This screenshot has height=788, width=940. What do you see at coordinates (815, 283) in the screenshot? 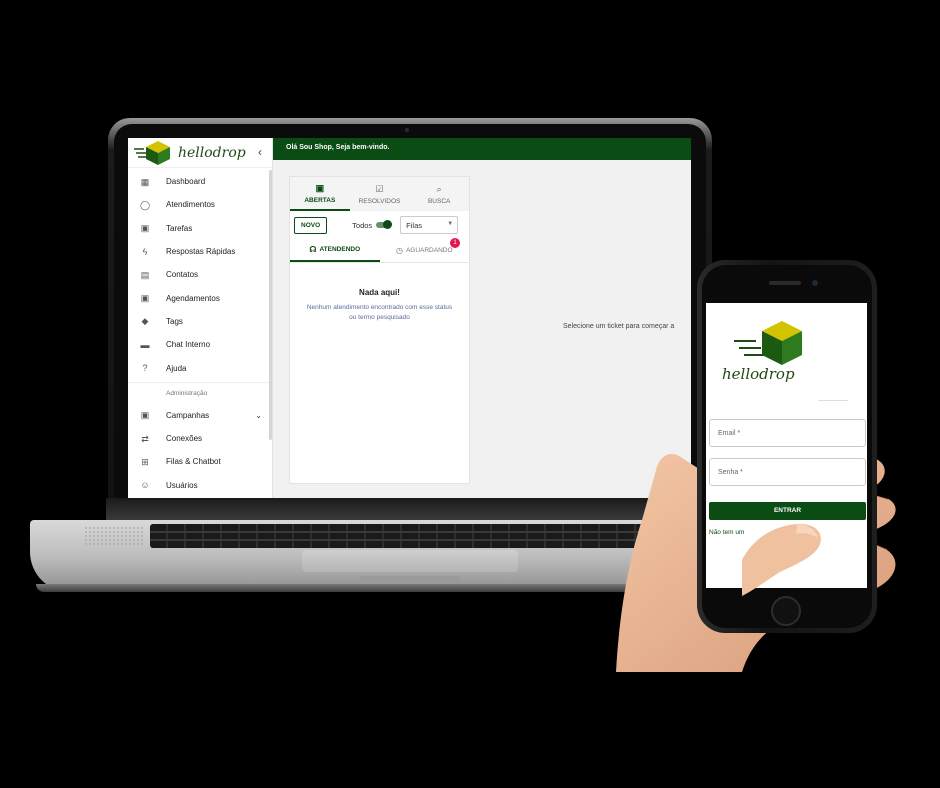
I see `phone-camera` at bounding box center [815, 283].